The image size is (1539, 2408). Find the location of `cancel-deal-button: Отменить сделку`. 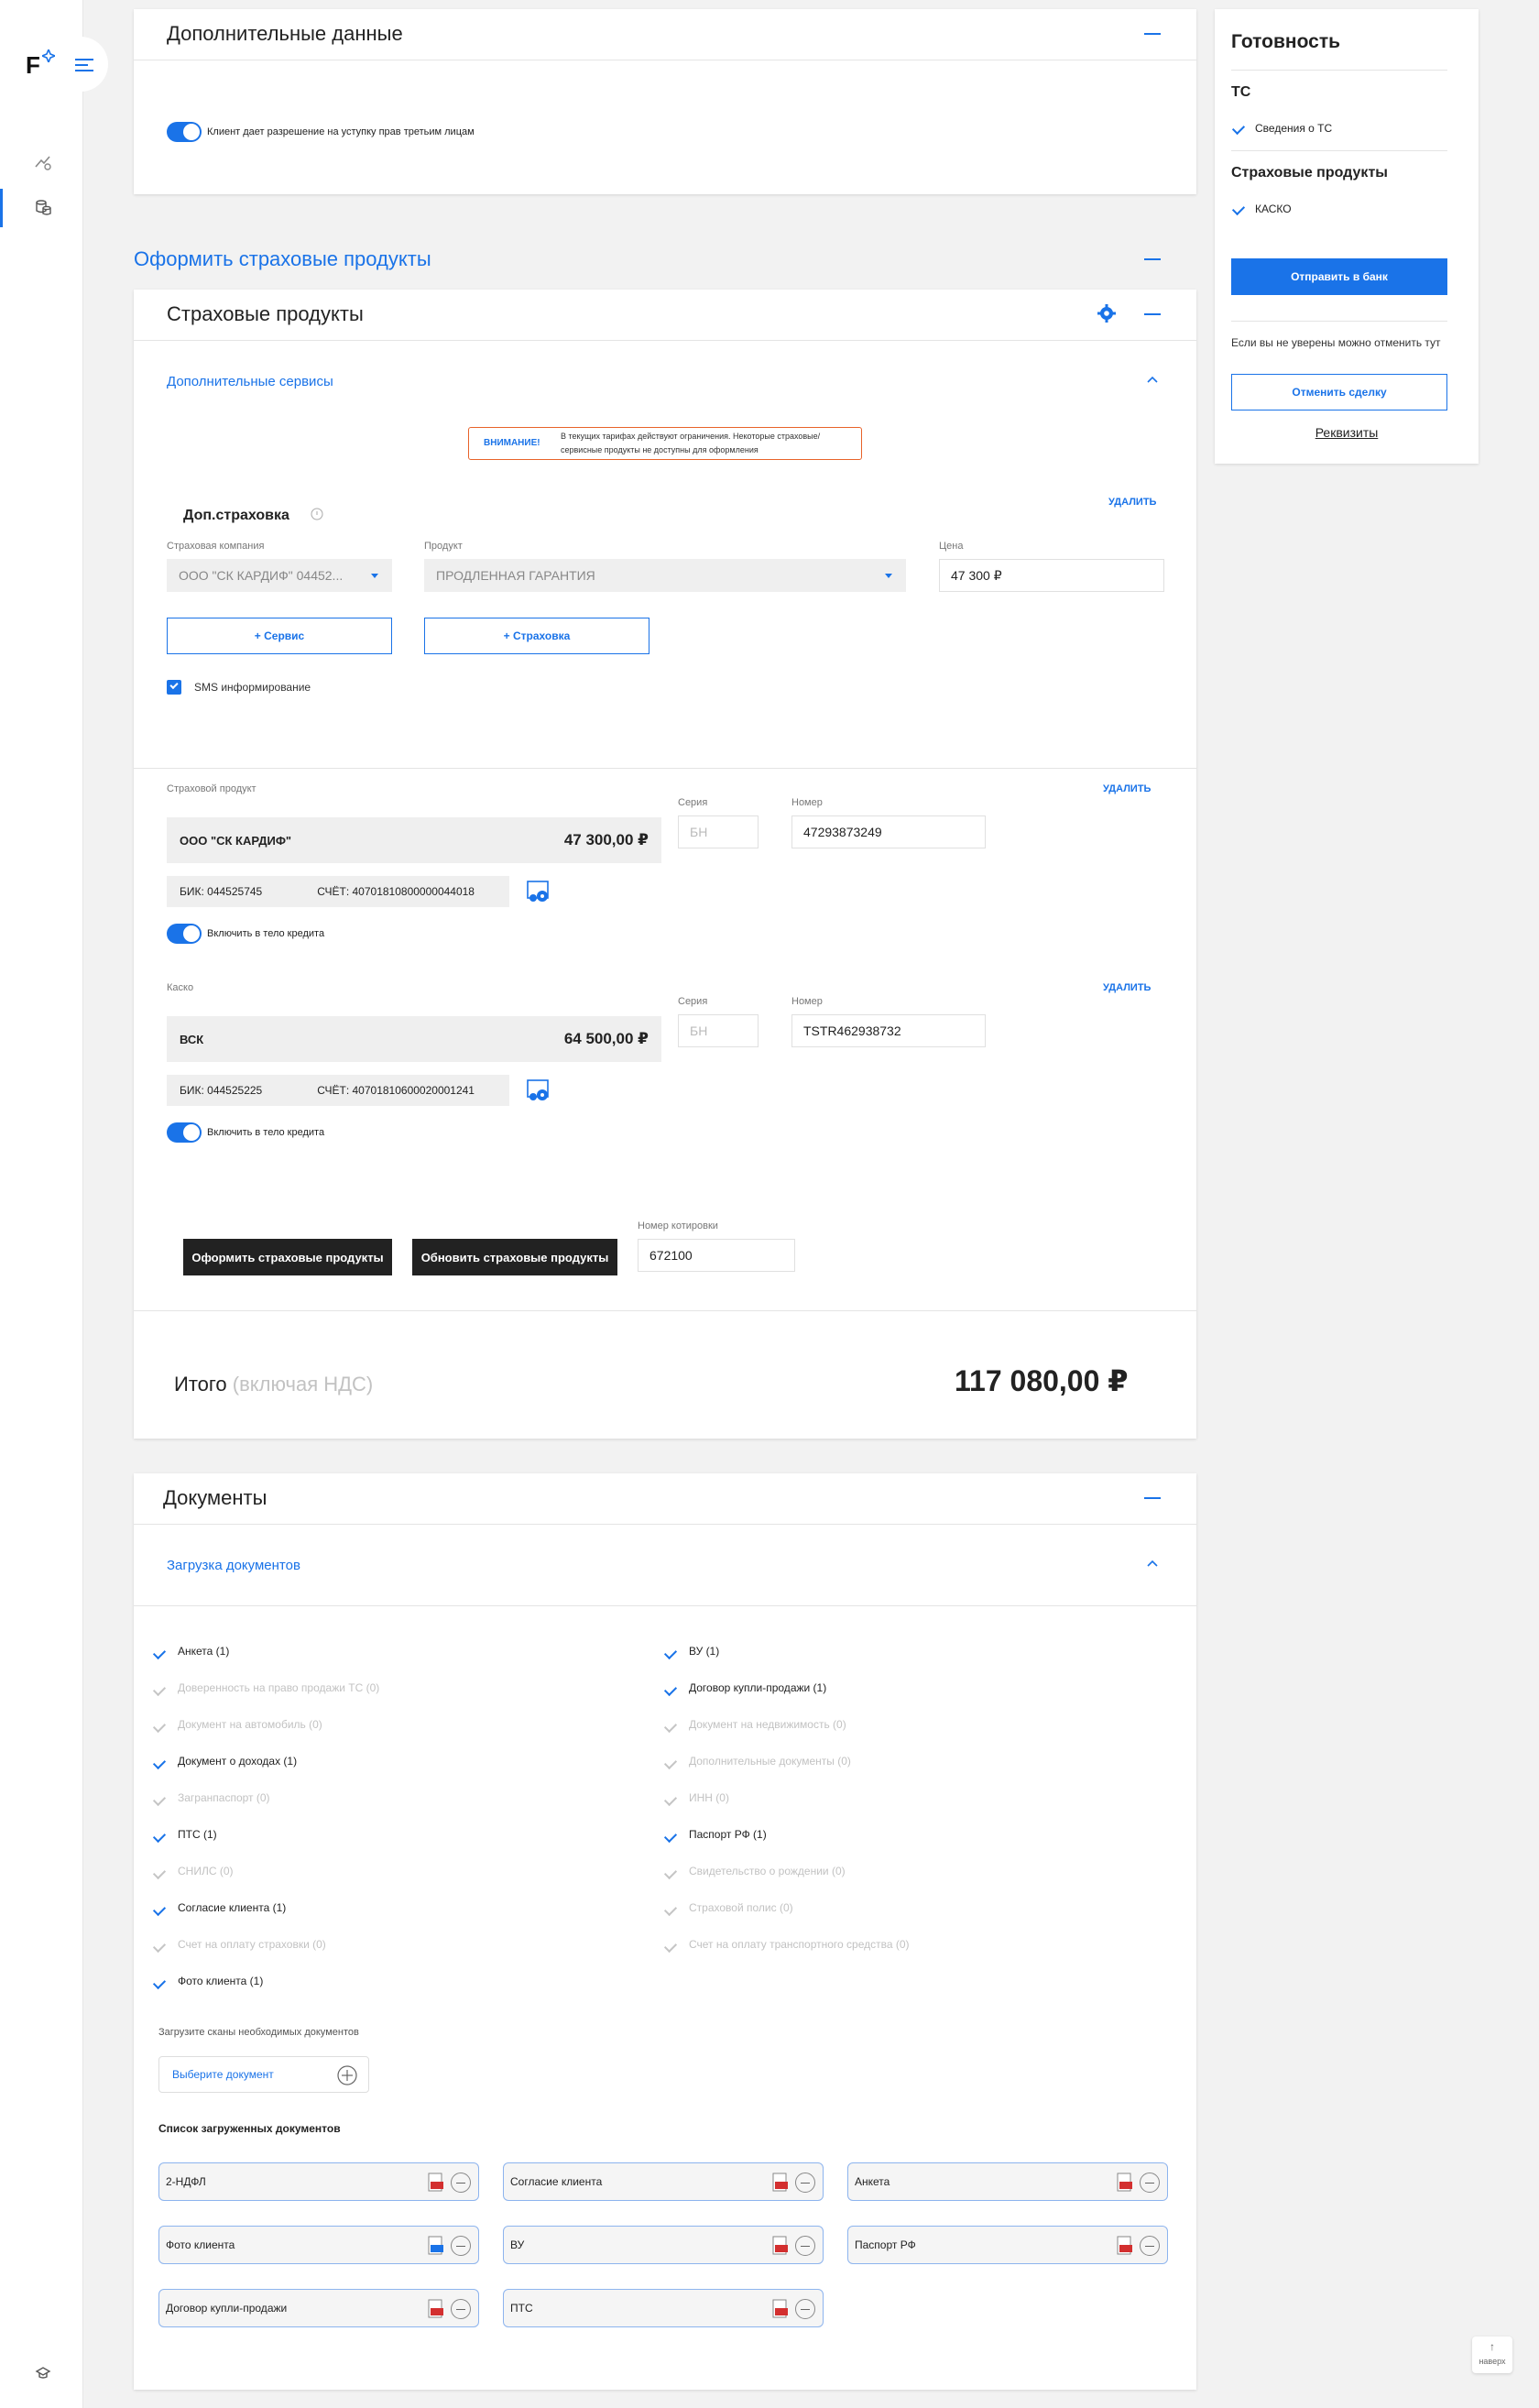

cancel-deal-button: Отменить сделку is located at coordinates (1339, 392).